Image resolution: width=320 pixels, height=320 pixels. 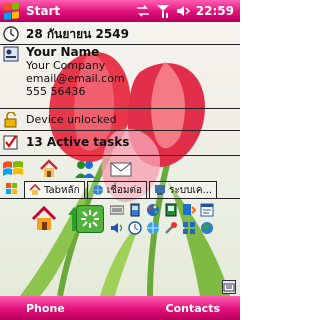 I want to click on tasks-row: 13 Active tasks, so click(x=120, y=141).